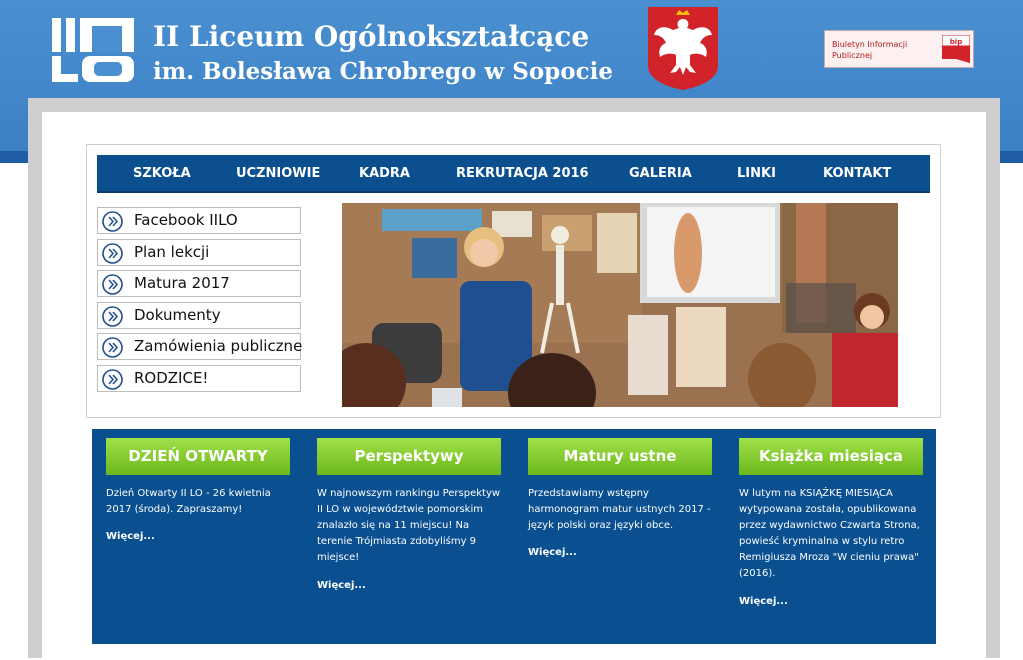  I want to click on matury-ustne-button: Matury ustne, so click(620, 456).